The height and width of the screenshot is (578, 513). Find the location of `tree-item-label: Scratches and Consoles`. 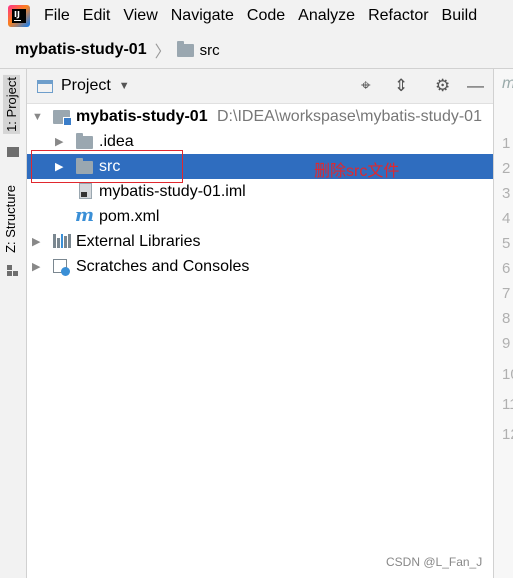

tree-item-label: Scratches and Consoles is located at coordinates (163, 266).